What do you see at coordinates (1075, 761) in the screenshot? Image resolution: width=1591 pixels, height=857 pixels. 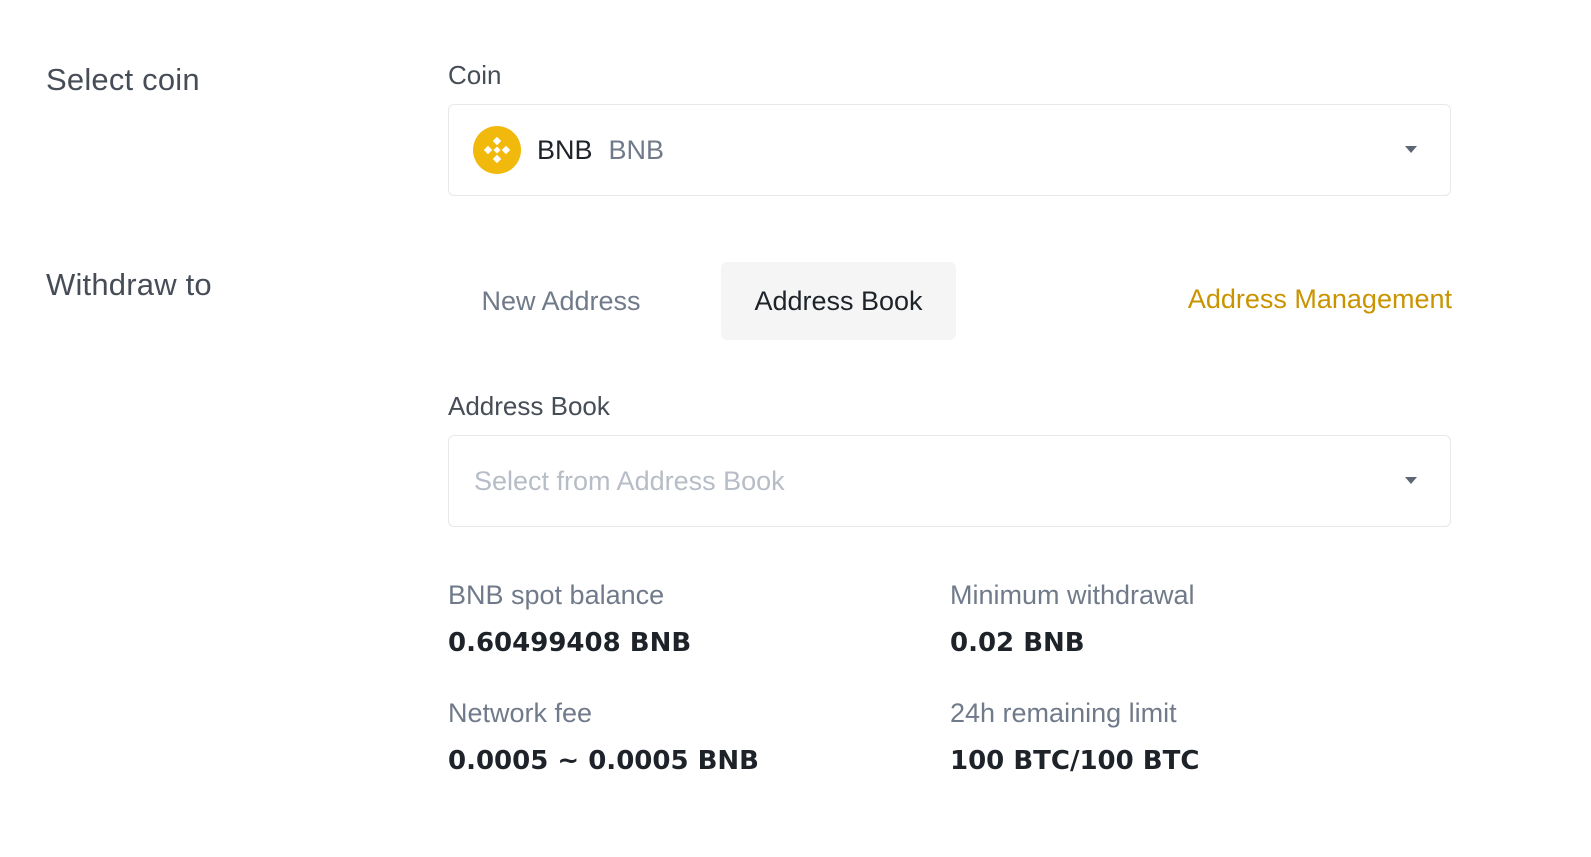 I see `remaining-limit-value: 100 BTC/100 BTC` at bounding box center [1075, 761].